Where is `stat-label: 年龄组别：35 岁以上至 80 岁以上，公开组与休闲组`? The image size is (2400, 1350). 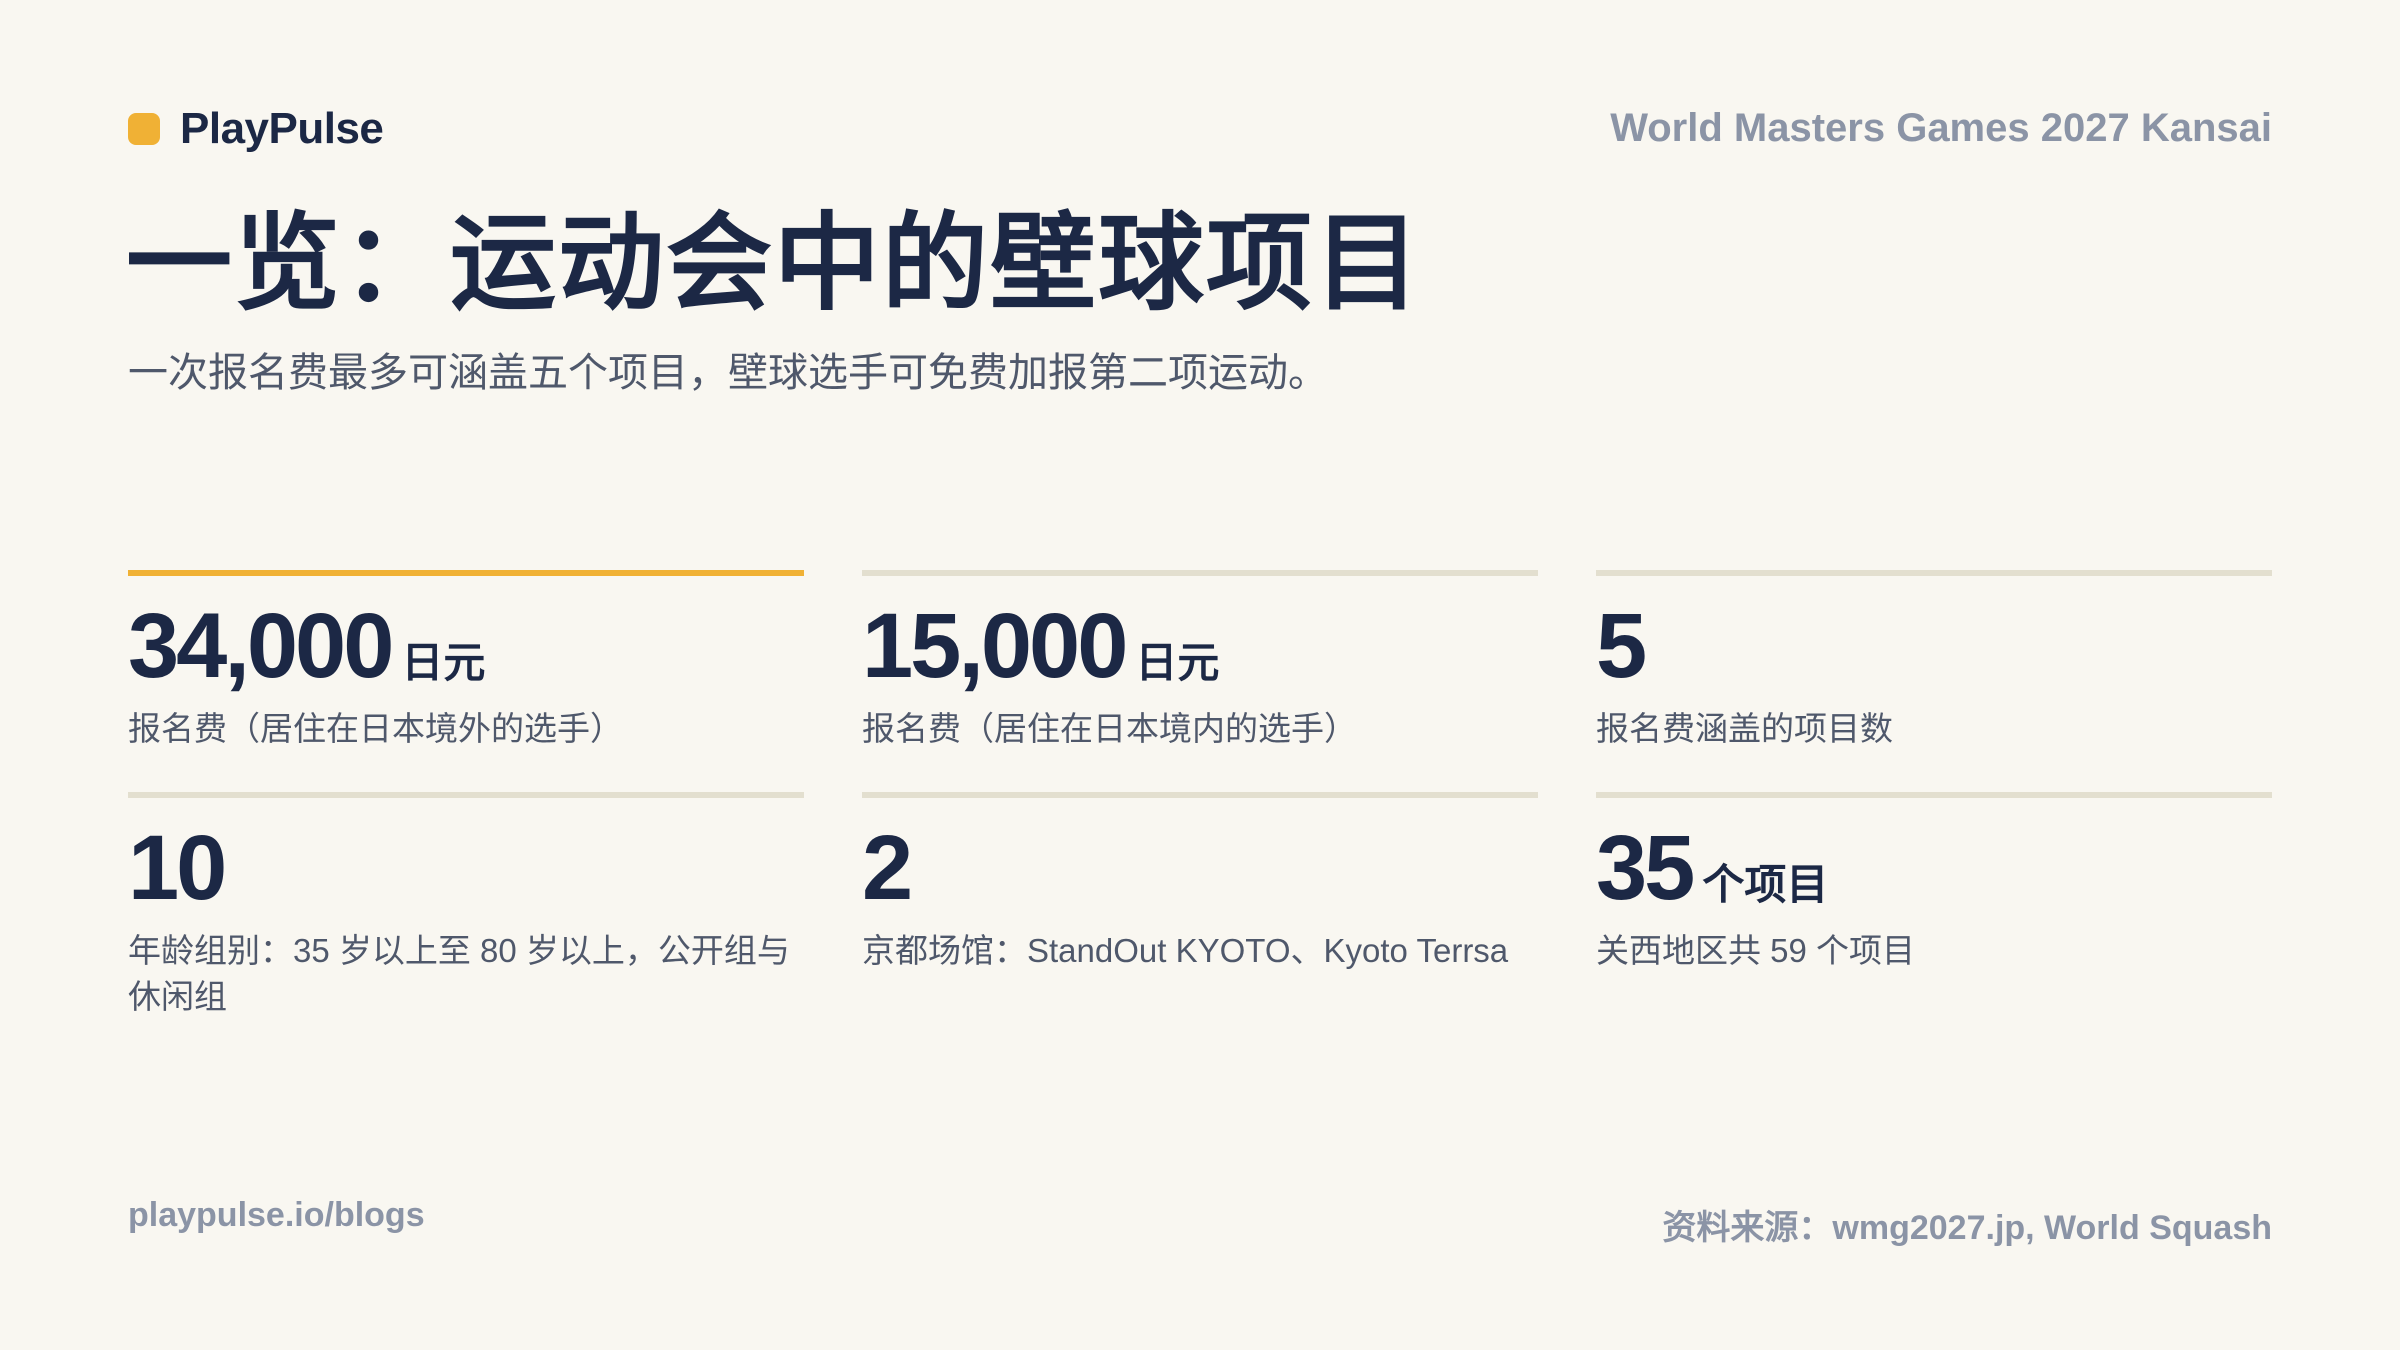 stat-label: 年龄组别：35 岁以上至 80 岁以上，公开组与休闲组 is located at coordinates (459, 973).